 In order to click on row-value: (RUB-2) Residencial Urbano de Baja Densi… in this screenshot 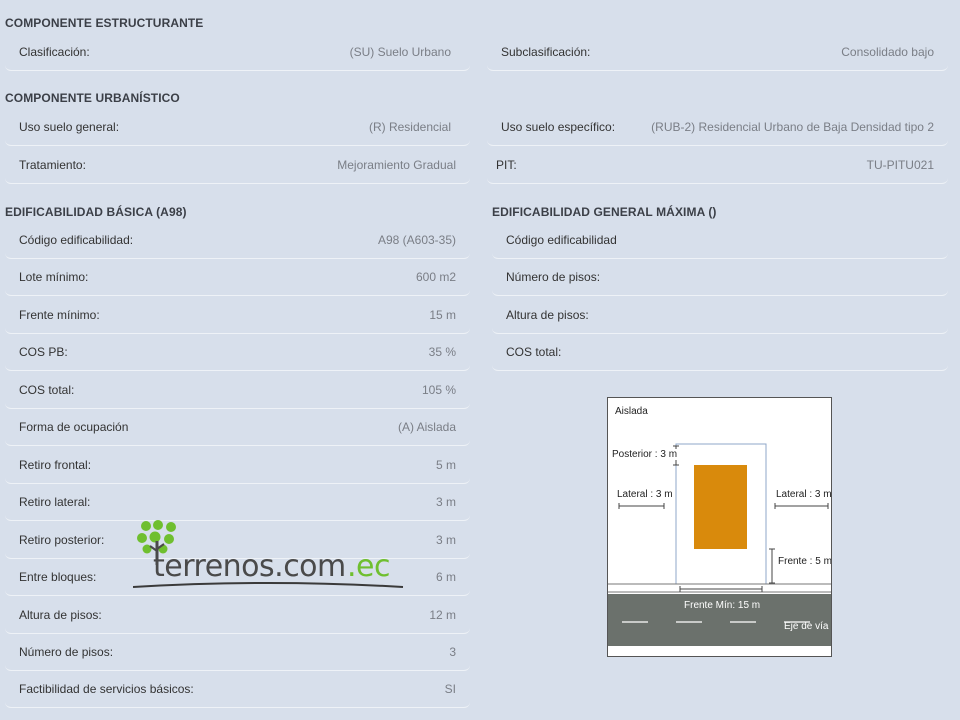, I will do `click(792, 127)`.